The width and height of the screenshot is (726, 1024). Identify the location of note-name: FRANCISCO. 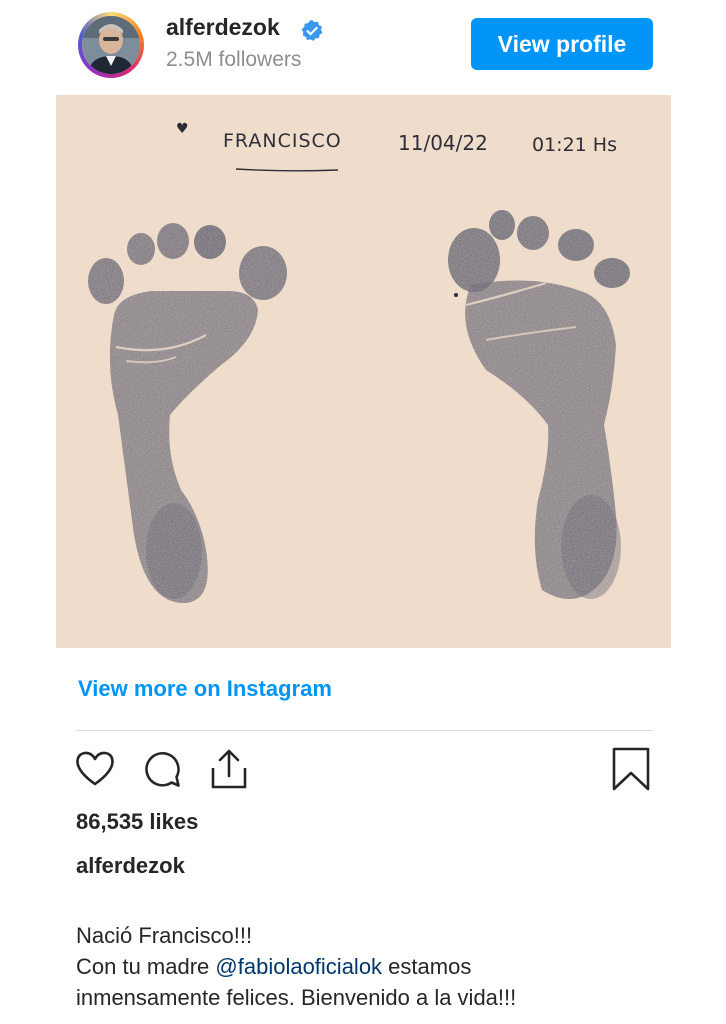
(282, 141).